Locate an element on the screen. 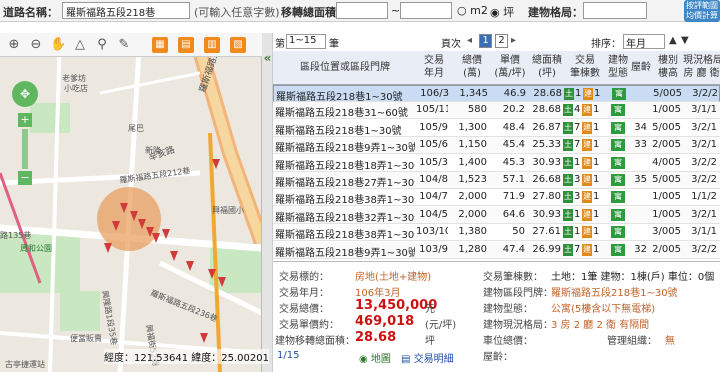 This screenshot has height=372, width=720. zoom-in-icon: ⊕ is located at coordinates (14, 45).